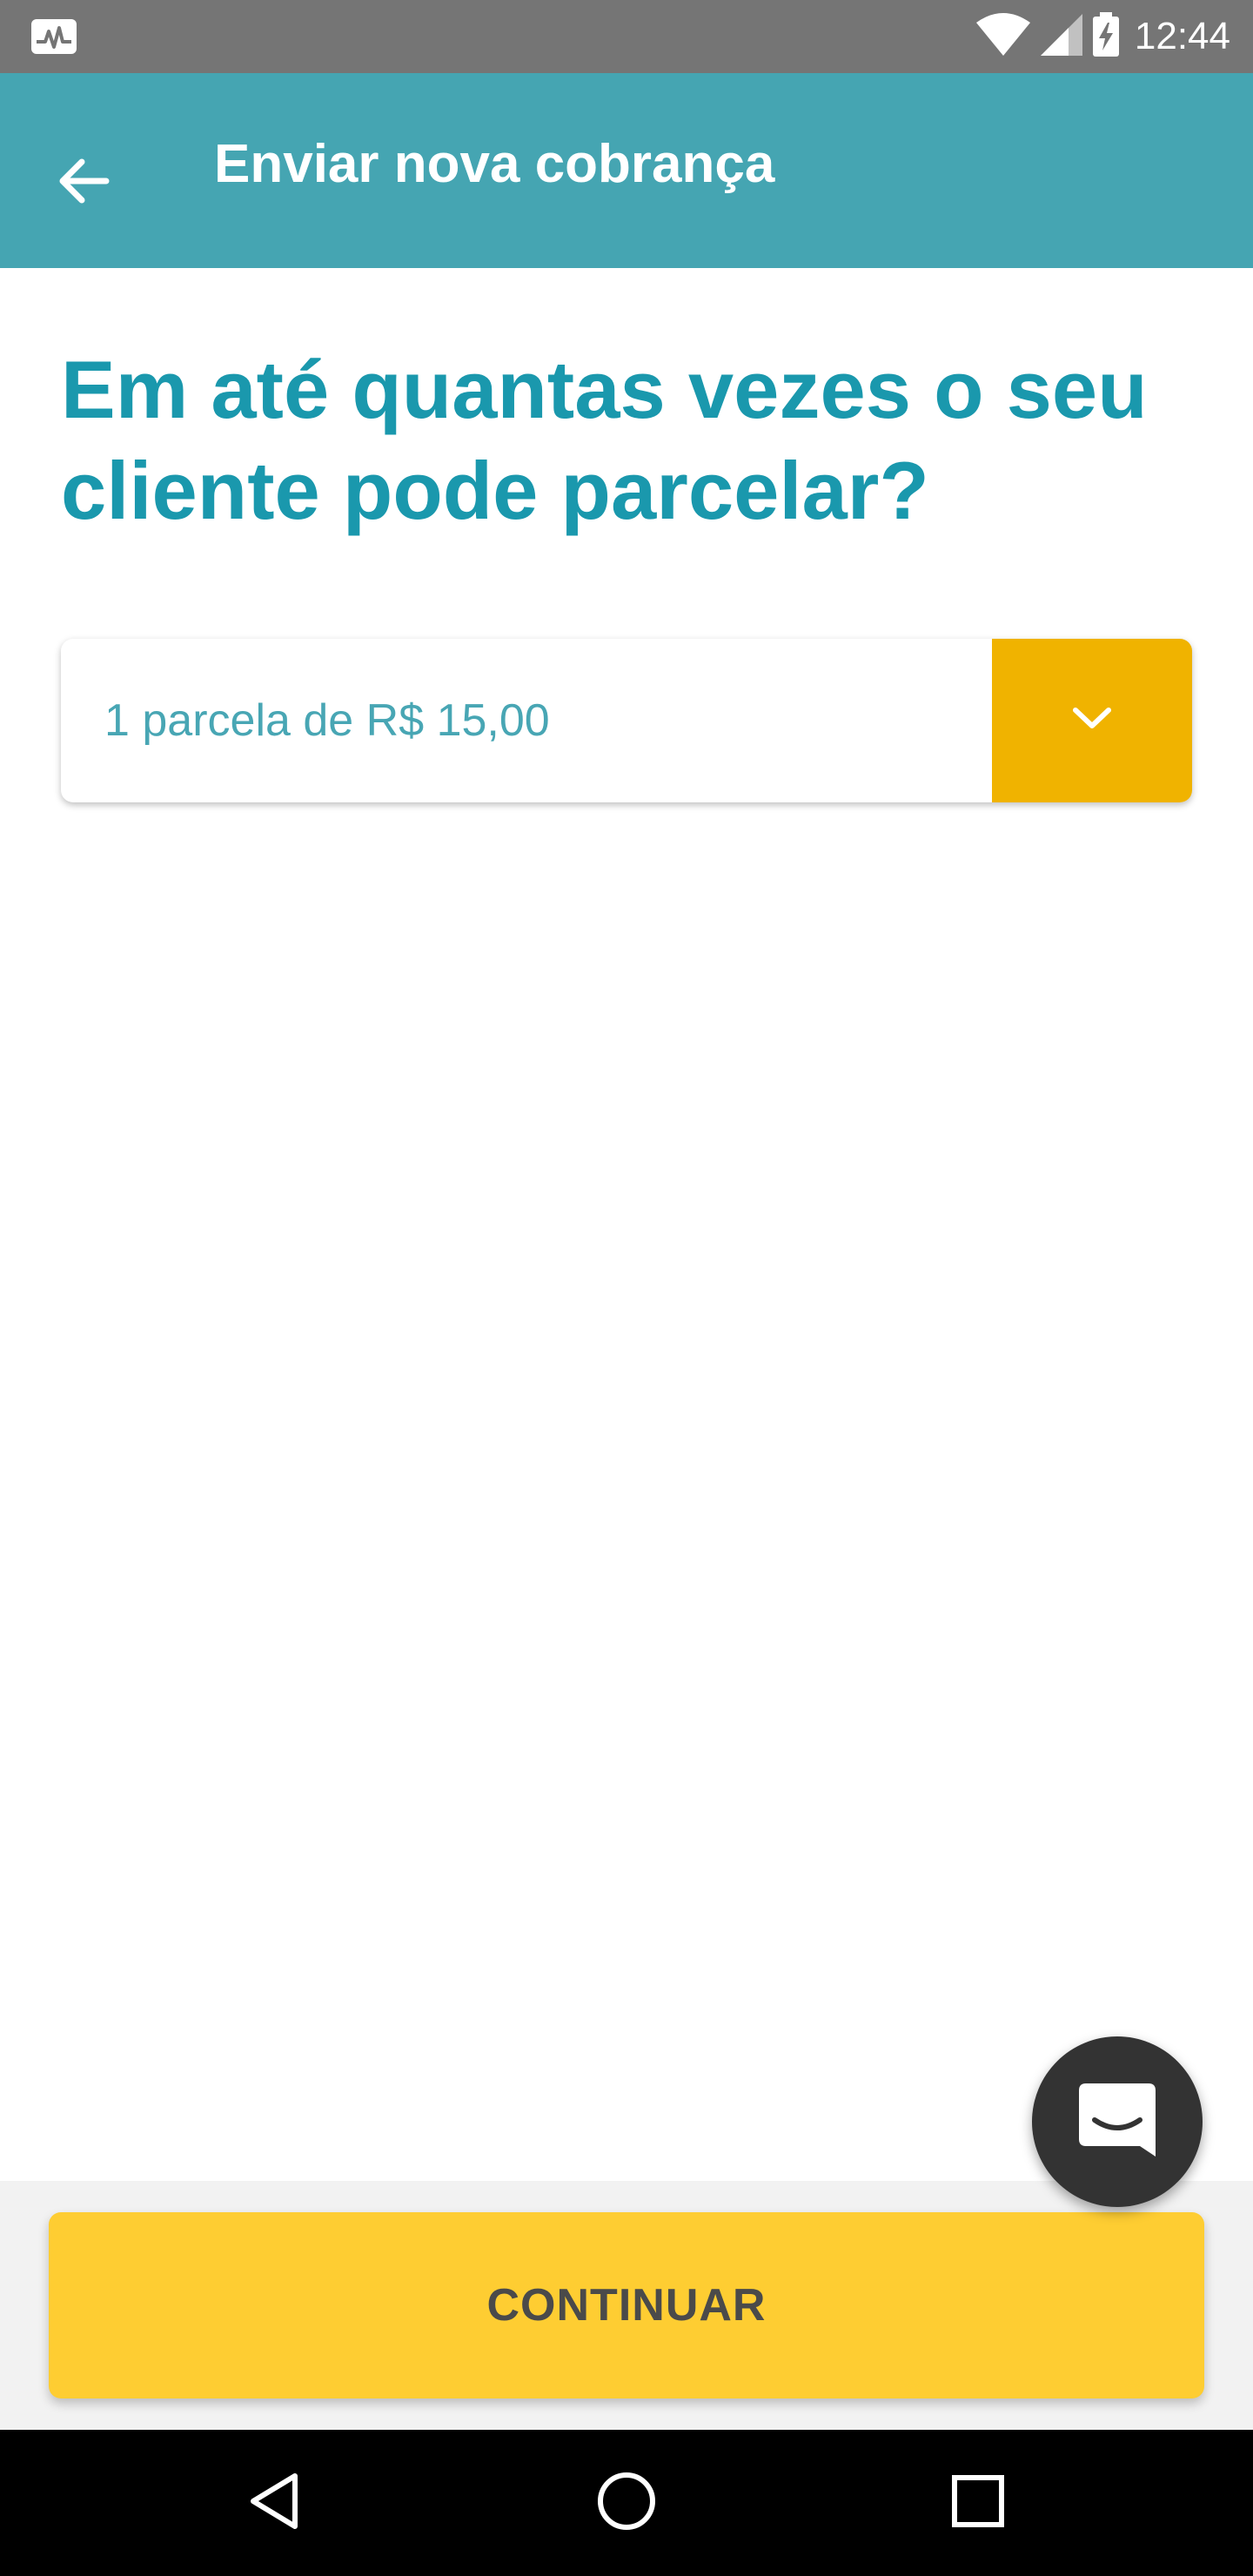 The image size is (1253, 2576). What do you see at coordinates (626, 720) in the screenshot?
I see `installments-select: 1 parcela de R$ 15,00` at bounding box center [626, 720].